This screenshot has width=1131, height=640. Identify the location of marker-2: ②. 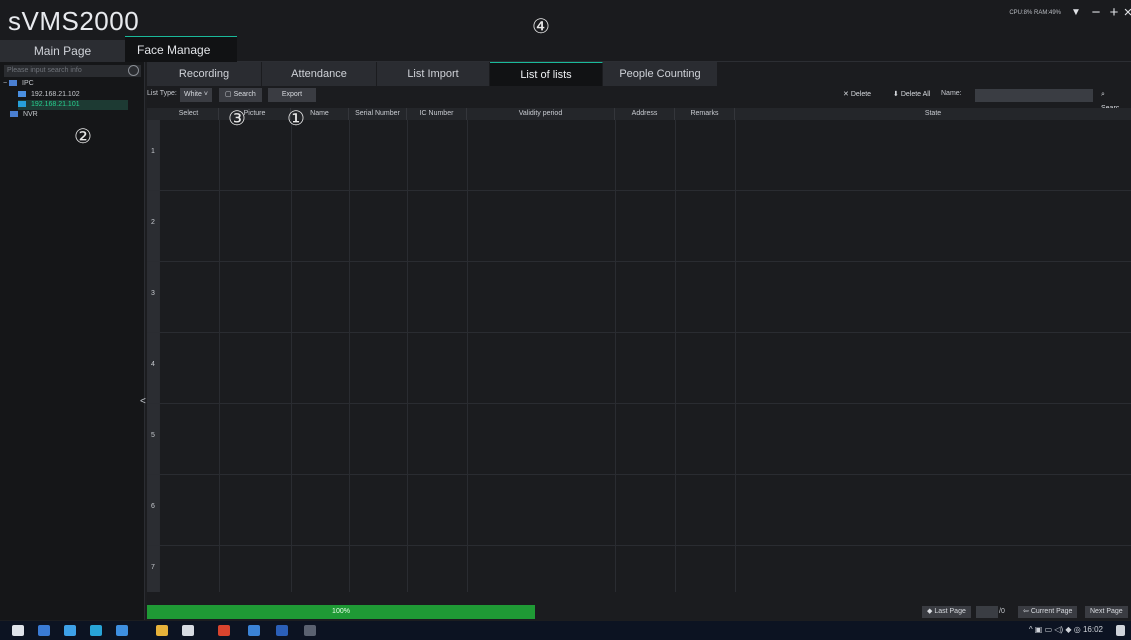
(83, 136).